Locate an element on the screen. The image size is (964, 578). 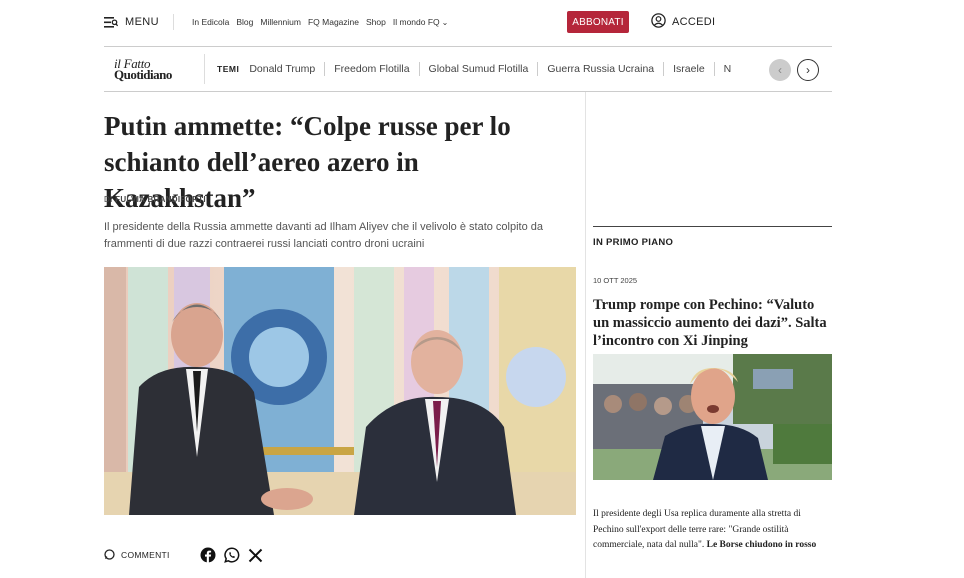
comments-button: COMMENTI is located at coordinates (137, 555).